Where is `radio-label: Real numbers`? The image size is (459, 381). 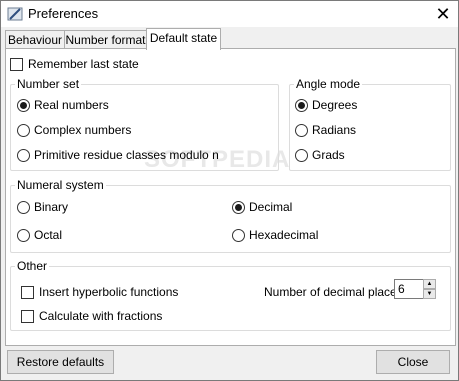
radio-label: Real numbers is located at coordinates (71, 105).